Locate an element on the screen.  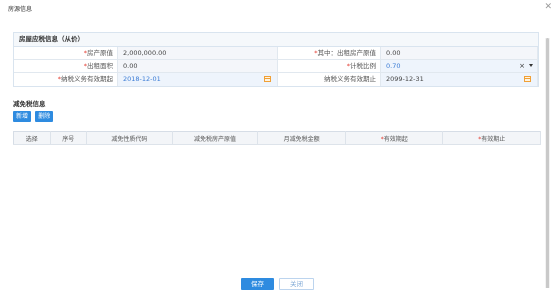
tax-reduction-table: 选择 序号 减免性质代码 减免税房产原值 月减免税金额 *有效期起 *有效期止 is located at coordinates (277, 138).